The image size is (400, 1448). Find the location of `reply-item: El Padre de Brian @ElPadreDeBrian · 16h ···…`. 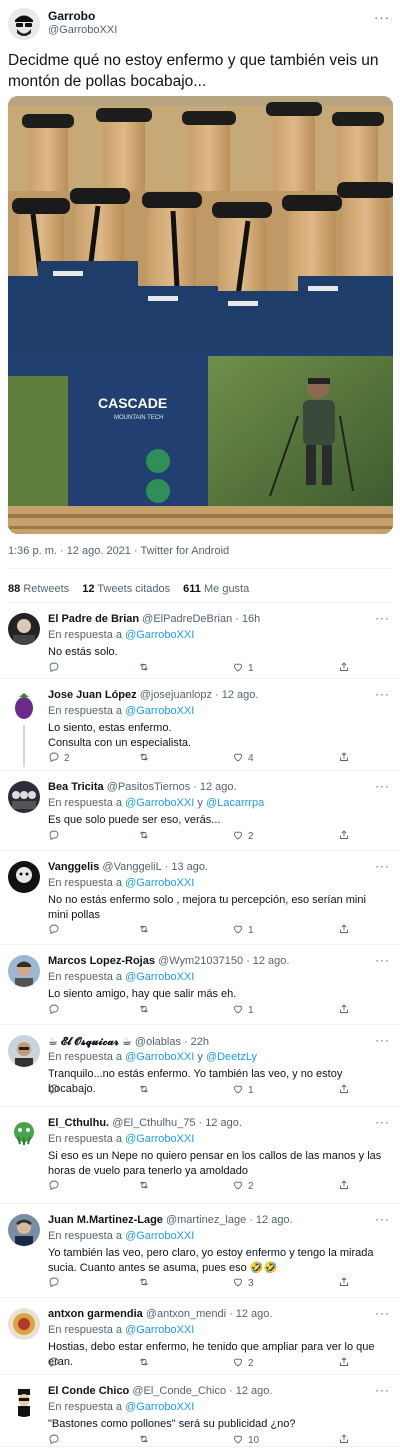

reply-item: El Padre de Brian @ElPadreDeBrian · 16h ···… is located at coordinates (200, 641).